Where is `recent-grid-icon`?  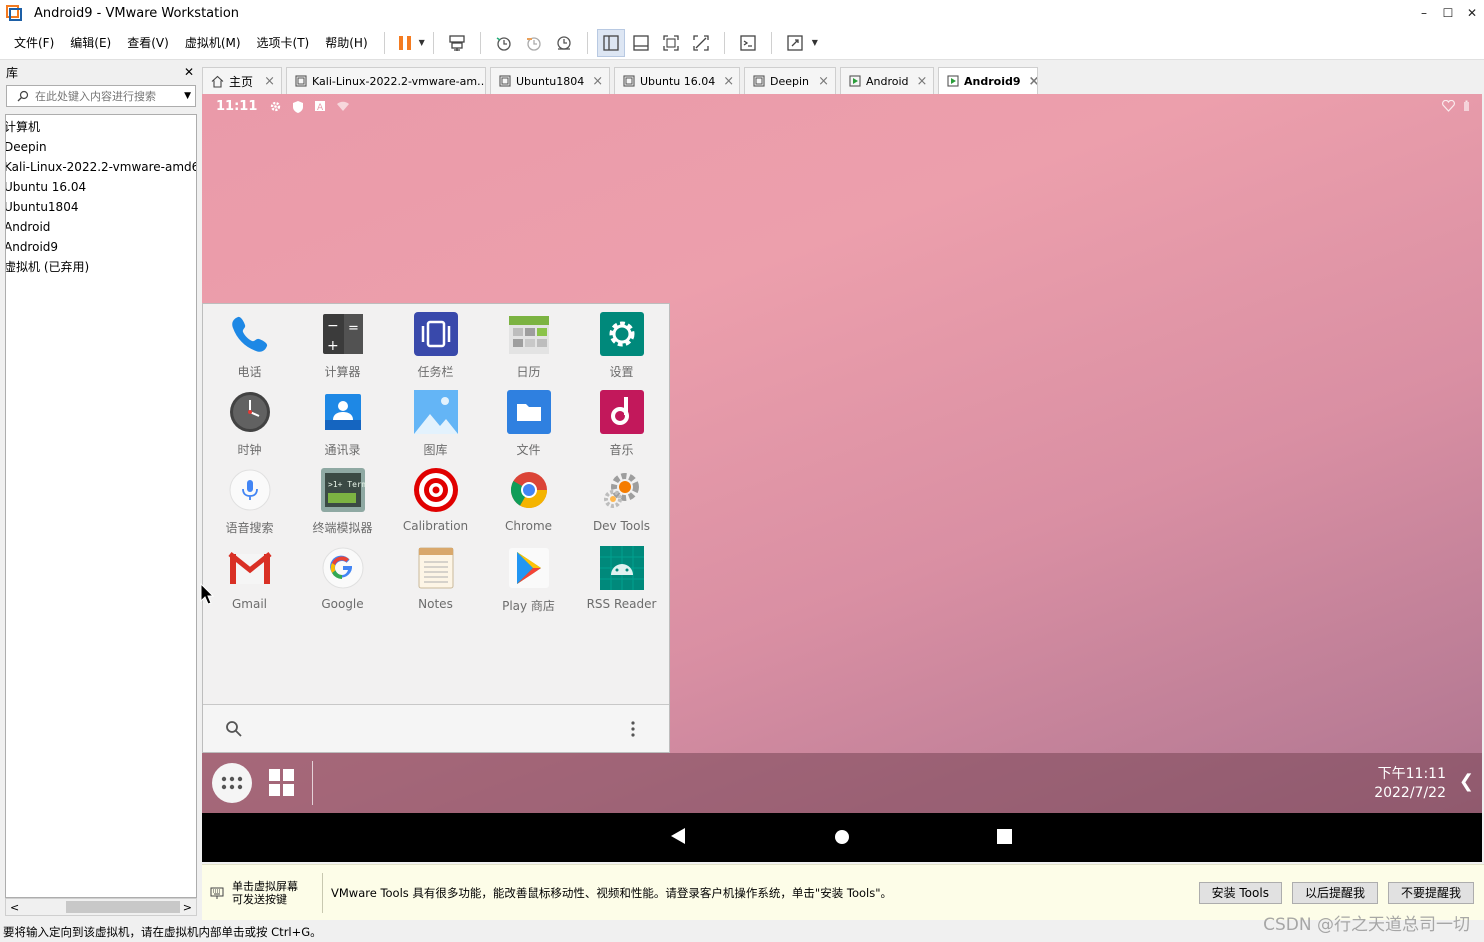 recent-grid-icon is located at coordinates (282, 783).